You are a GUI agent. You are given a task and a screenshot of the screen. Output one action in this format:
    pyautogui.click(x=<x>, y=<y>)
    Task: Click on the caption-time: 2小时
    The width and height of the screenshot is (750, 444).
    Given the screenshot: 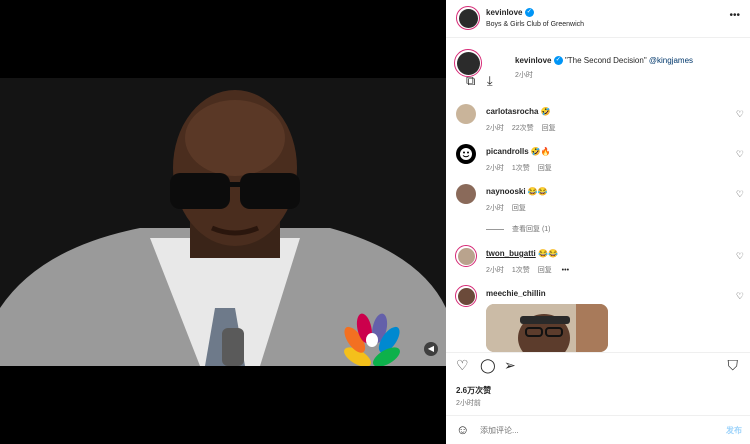 What is the action you would take?
    pyautogui.click(x=524, y=75)
    